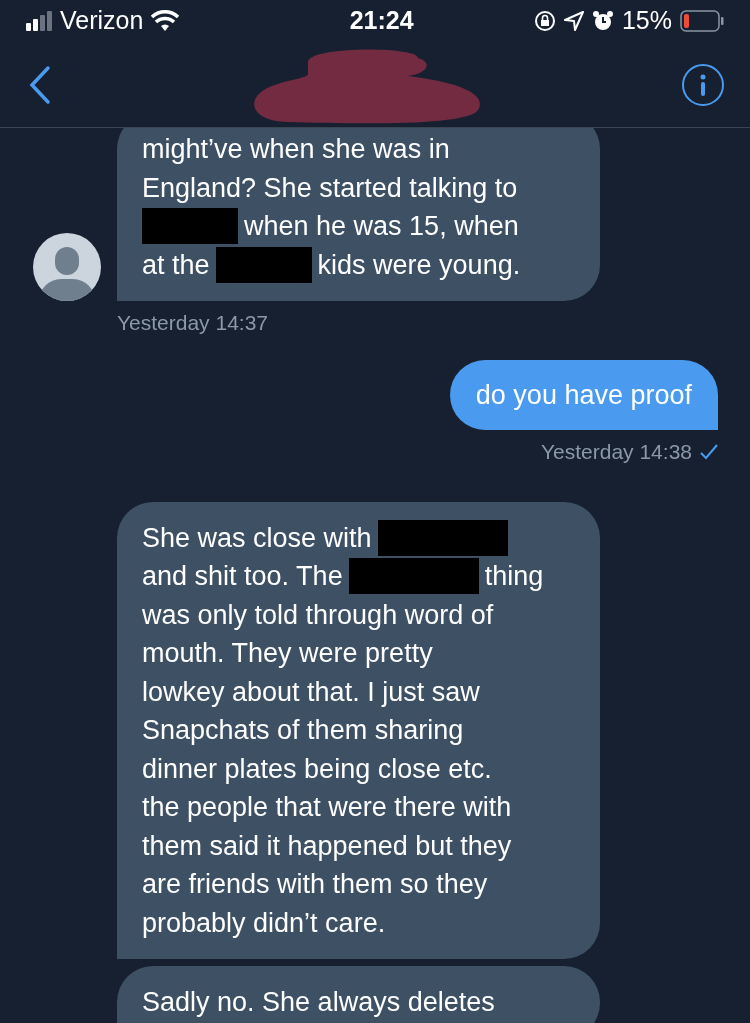 The image size is (750, 1023). What do you see at coordinates (573, 21) in the screenshot?
I see `location-arrow-icon` at bounding box center [573, 21].